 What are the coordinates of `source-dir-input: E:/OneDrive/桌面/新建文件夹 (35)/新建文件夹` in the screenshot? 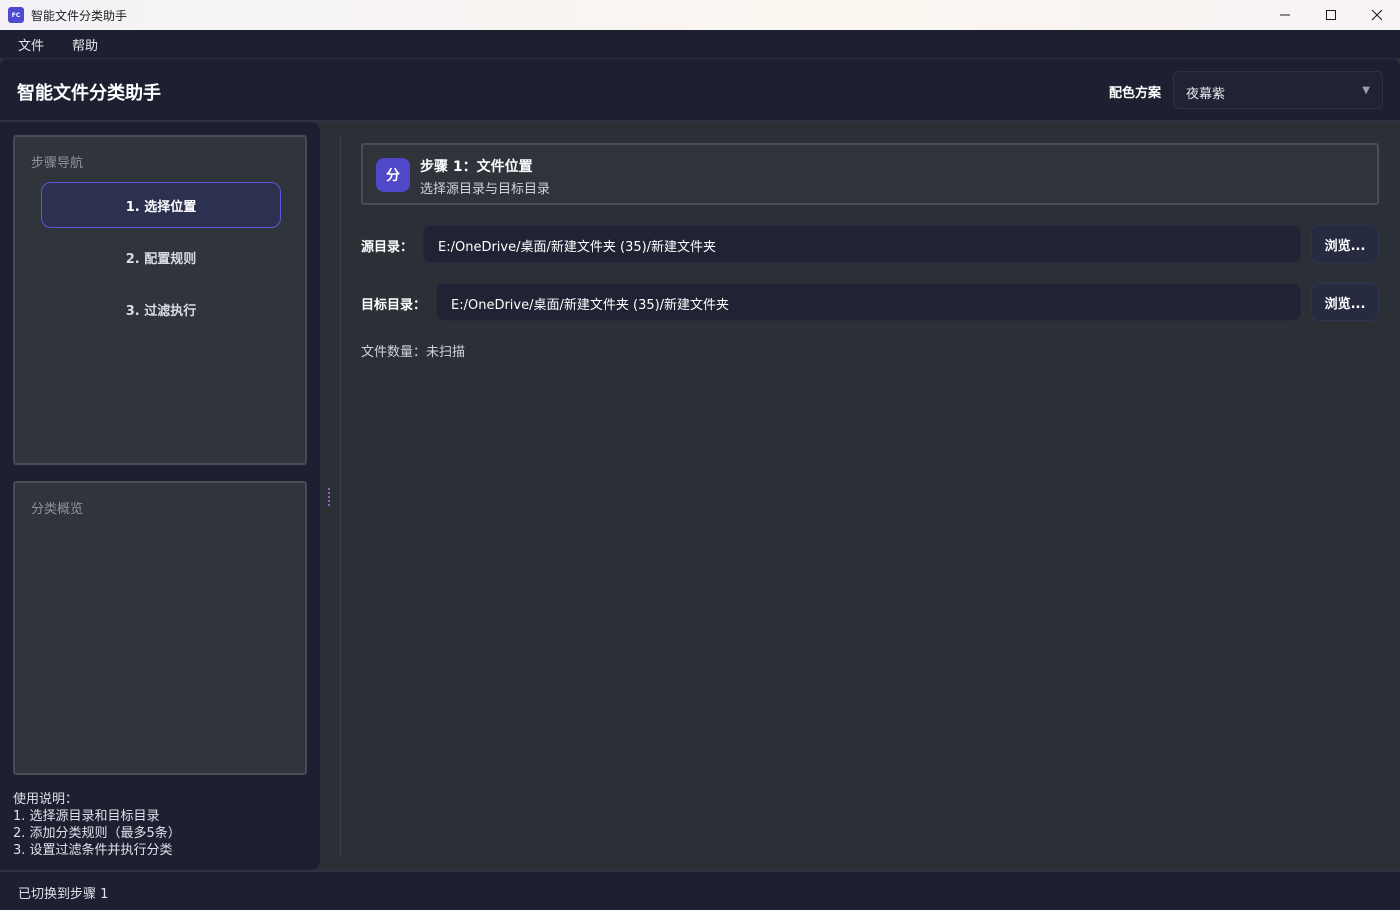 It's located at (862, 244).